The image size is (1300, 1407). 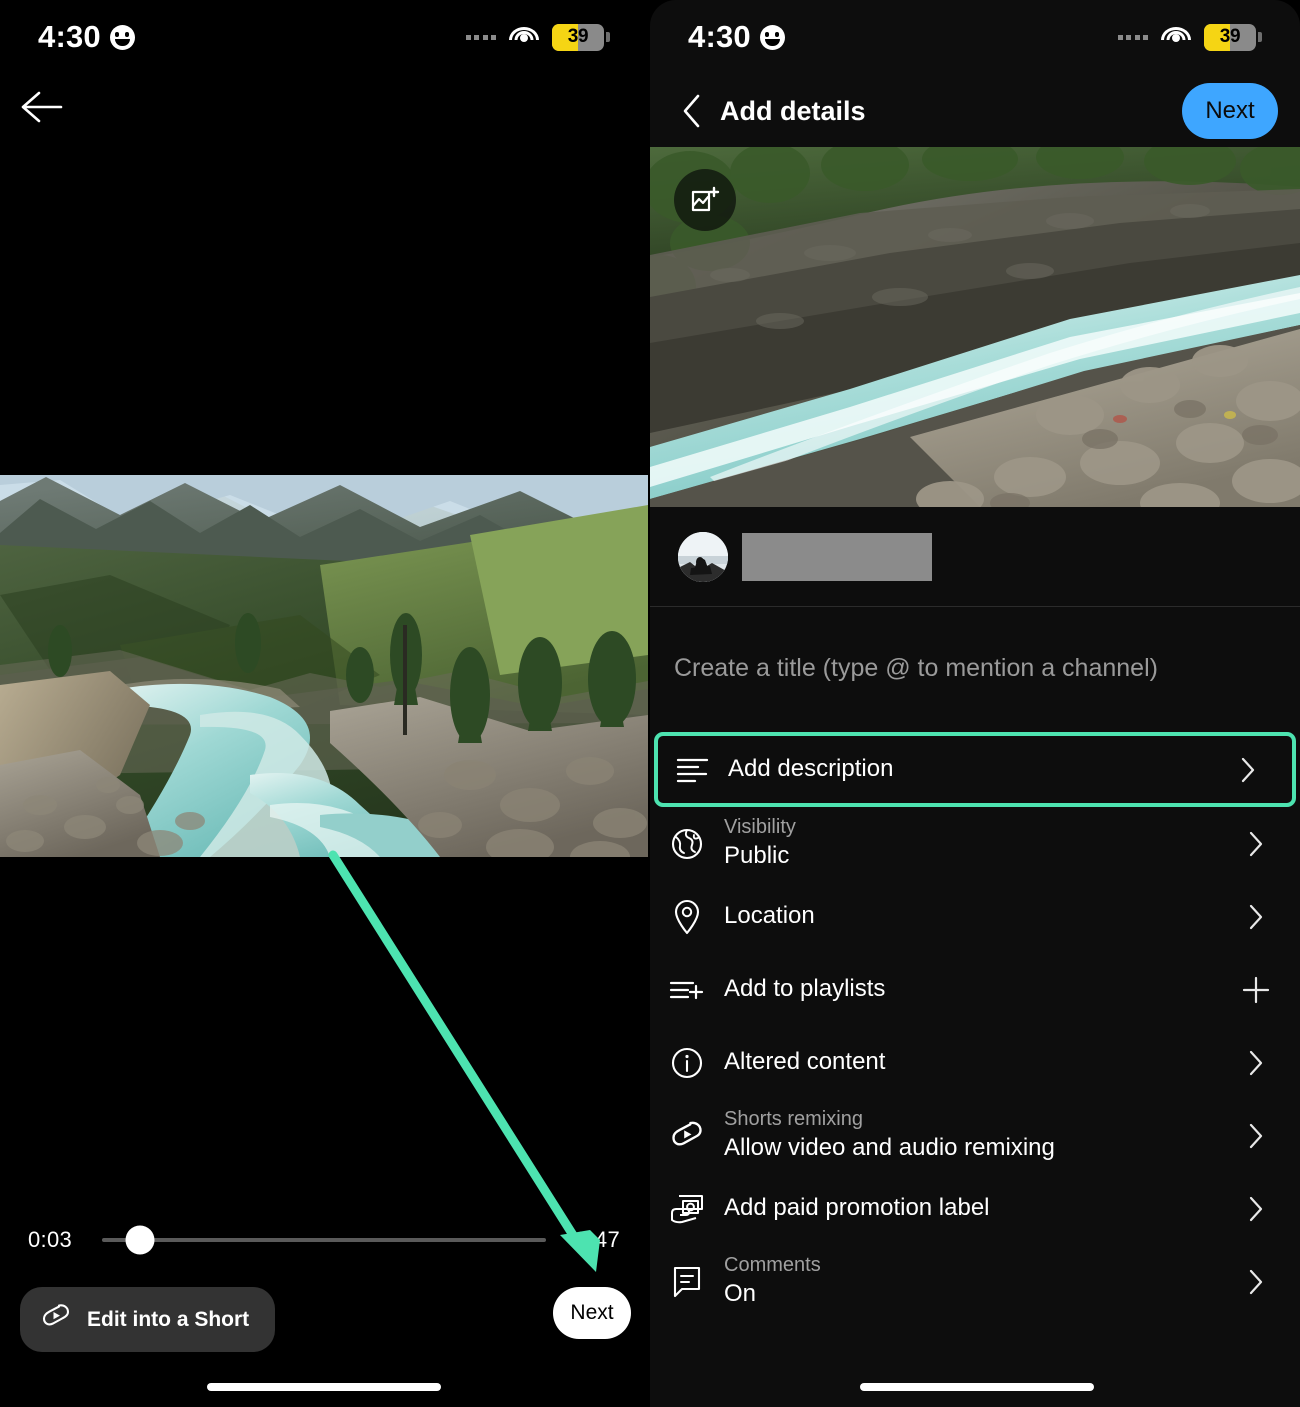 I want to click on settings-row-add-to-playlists: Add to playlists, so click(x=975, y=989).